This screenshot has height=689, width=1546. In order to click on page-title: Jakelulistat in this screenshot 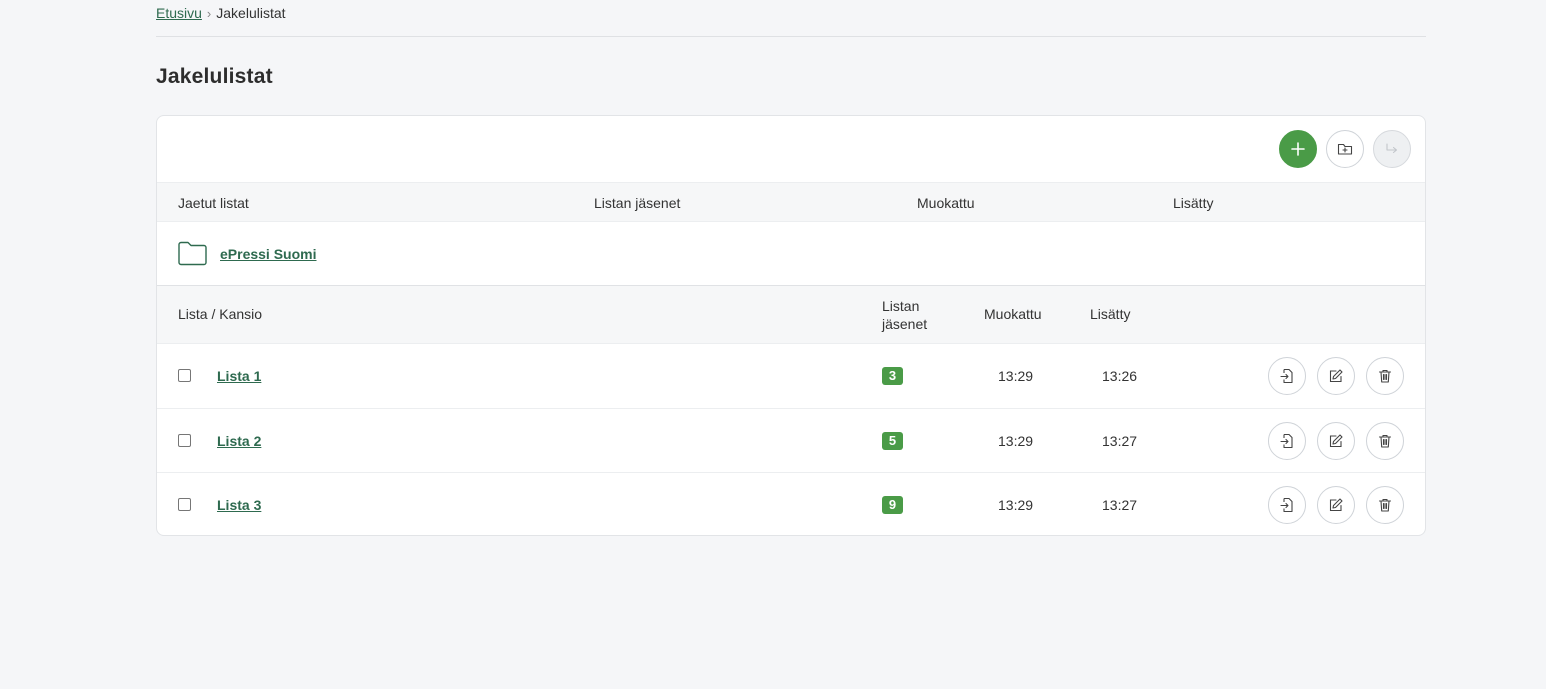, I will do `click(214, 76)`.